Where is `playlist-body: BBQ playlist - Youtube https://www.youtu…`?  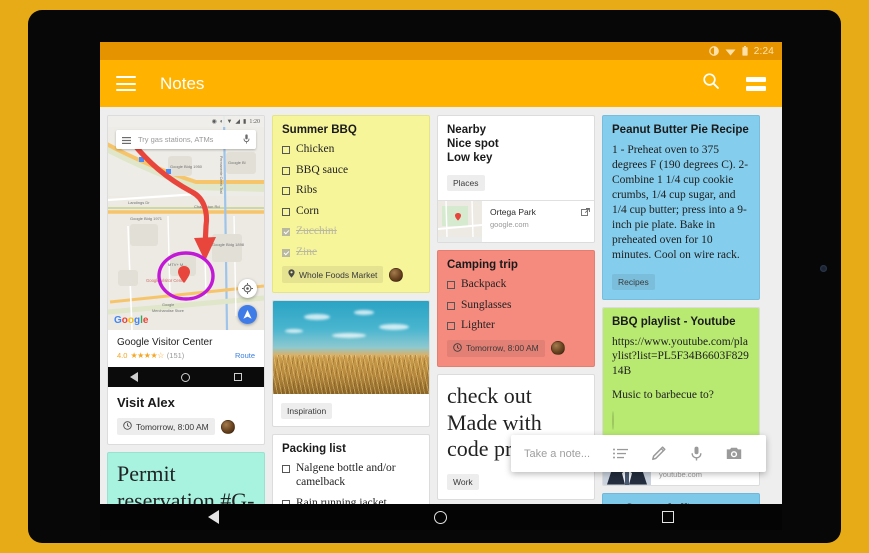 playlist-body: BBQ playlist - Youtube https://www.youtu… is located at coordinates (681, 373).